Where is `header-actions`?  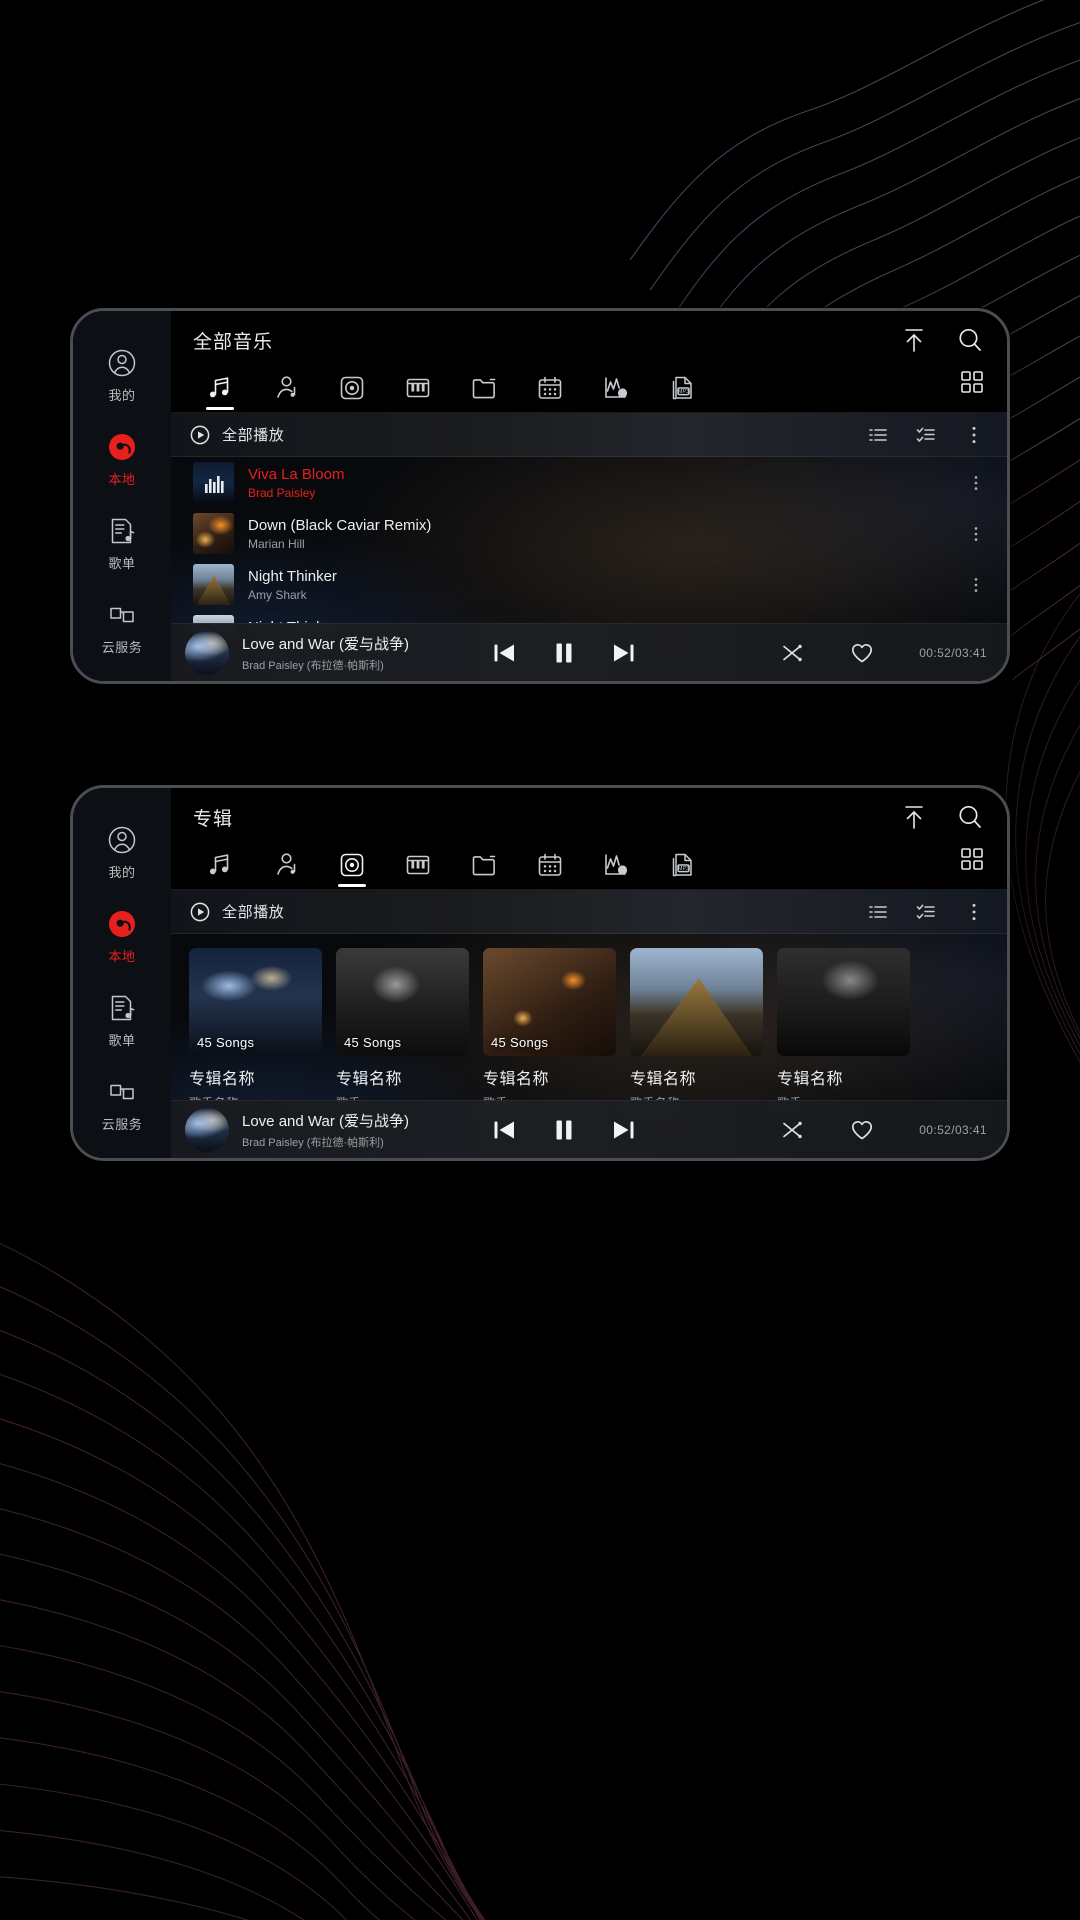
header-actions is located at coordinates (942, 340).